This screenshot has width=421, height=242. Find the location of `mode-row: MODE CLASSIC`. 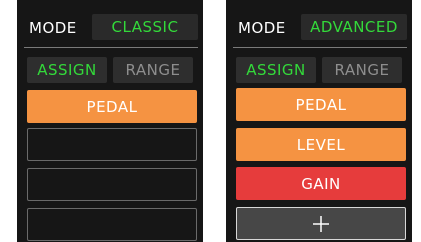

mode-row: MODE CLASSIC is located at coordinates (110, 23).